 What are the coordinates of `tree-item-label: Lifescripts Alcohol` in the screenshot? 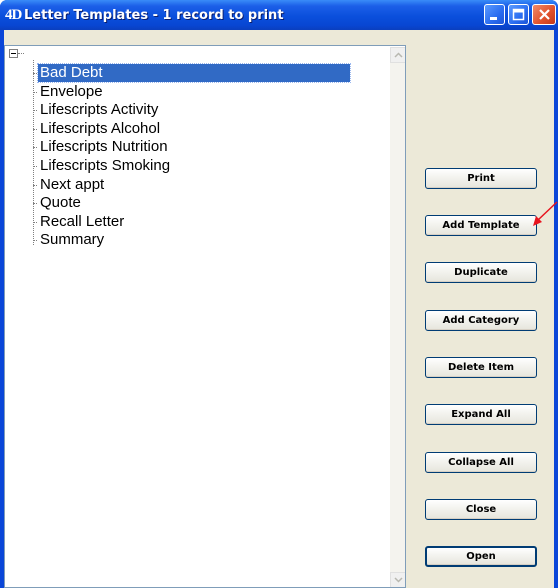 It's located at (100, 128).